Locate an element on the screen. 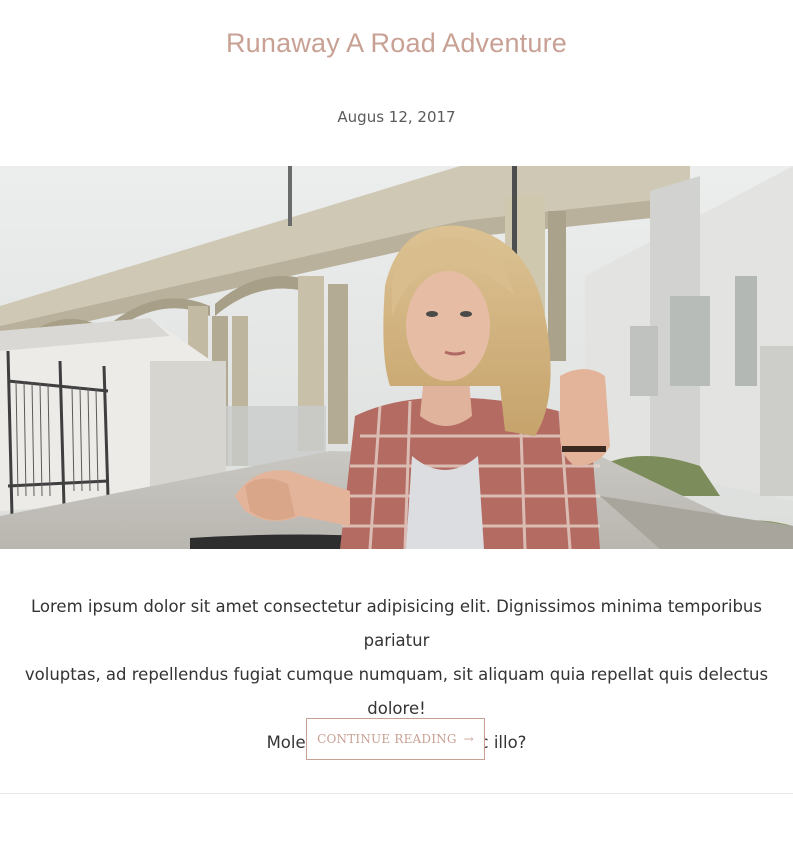 The width and height of the screenshot is (793, 845). arrow-right-icon: → is located at coordinates (468, 739).